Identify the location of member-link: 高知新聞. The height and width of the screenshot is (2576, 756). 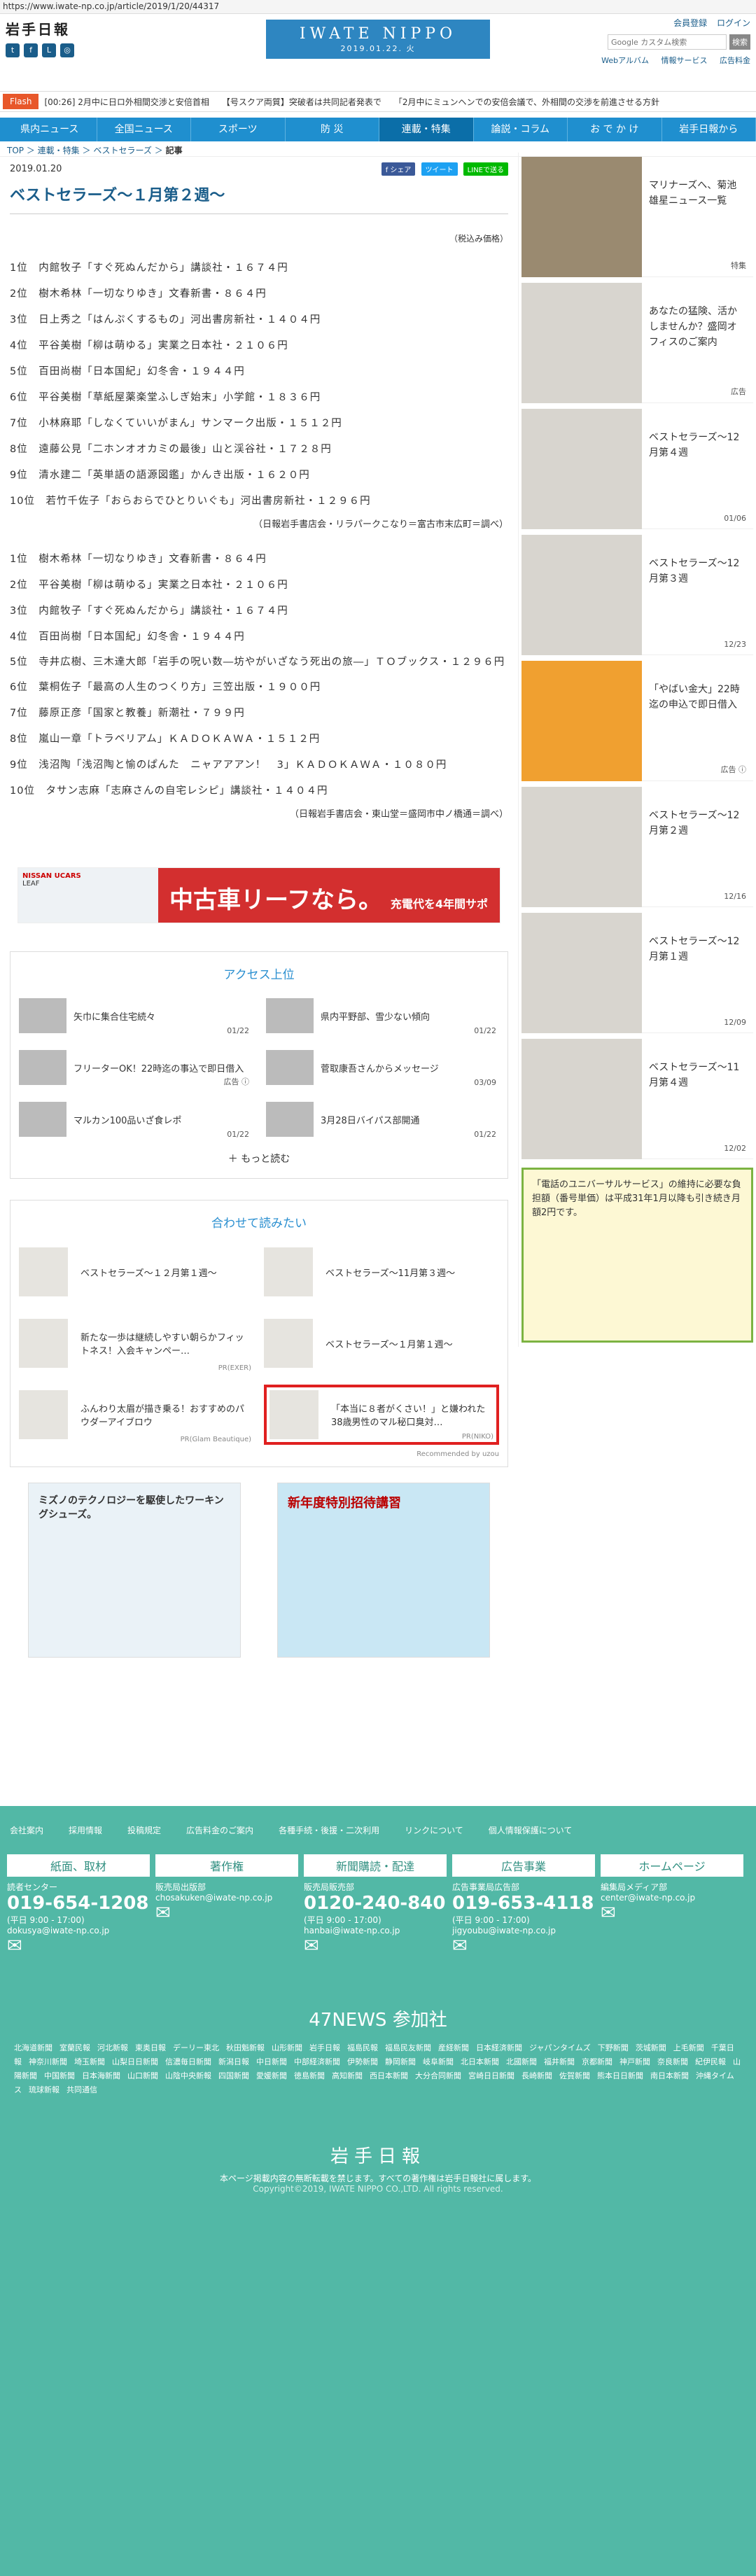
(347, 2075).